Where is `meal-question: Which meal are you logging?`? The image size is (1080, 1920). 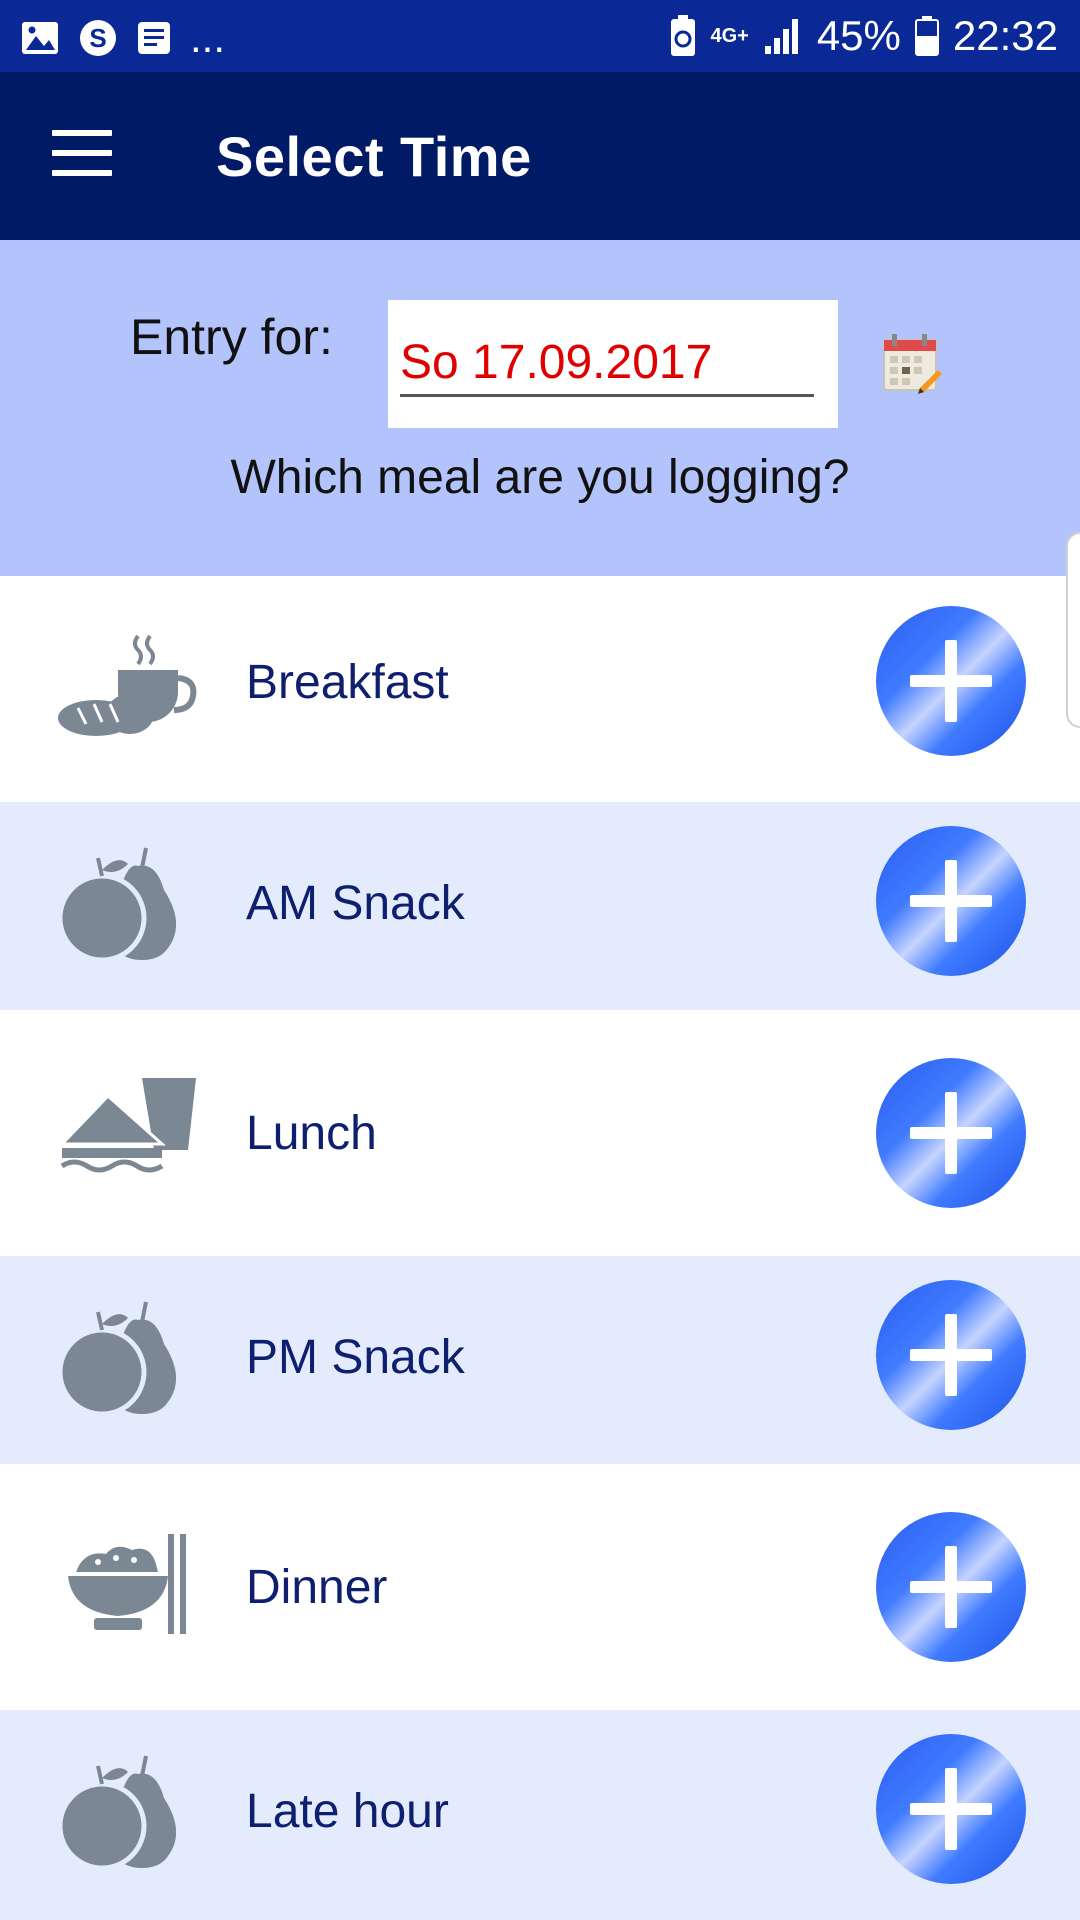 meal-question: Which meal are you logging? is located at coordinates (540, 477).